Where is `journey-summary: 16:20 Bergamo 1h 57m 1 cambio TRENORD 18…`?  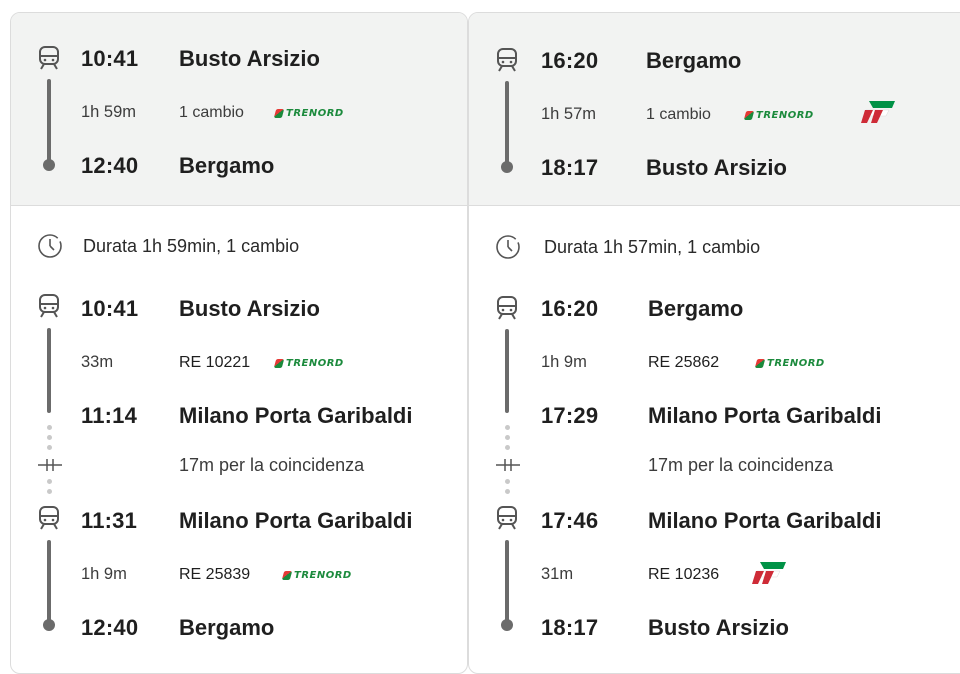
journey-summary: 16:20 Bergamo 1h 57m 1 cambio TRENORD 18… is located at coordinates (714, 109).